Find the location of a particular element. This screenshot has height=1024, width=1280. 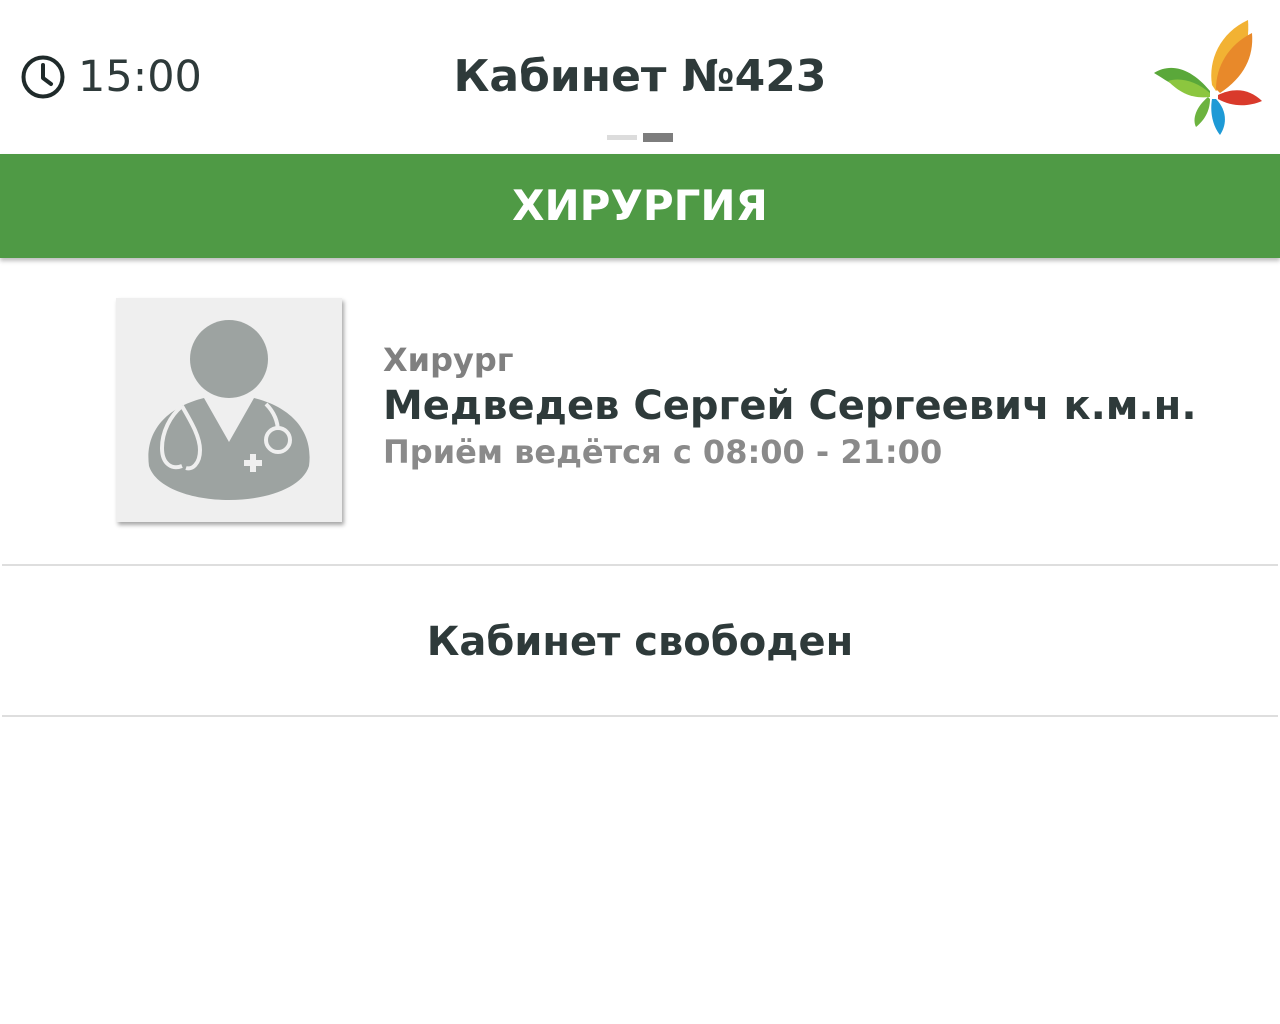

doctor-name: Медведев Сергей Сергеевич к.м.н. is located at coordinates (790, 406).